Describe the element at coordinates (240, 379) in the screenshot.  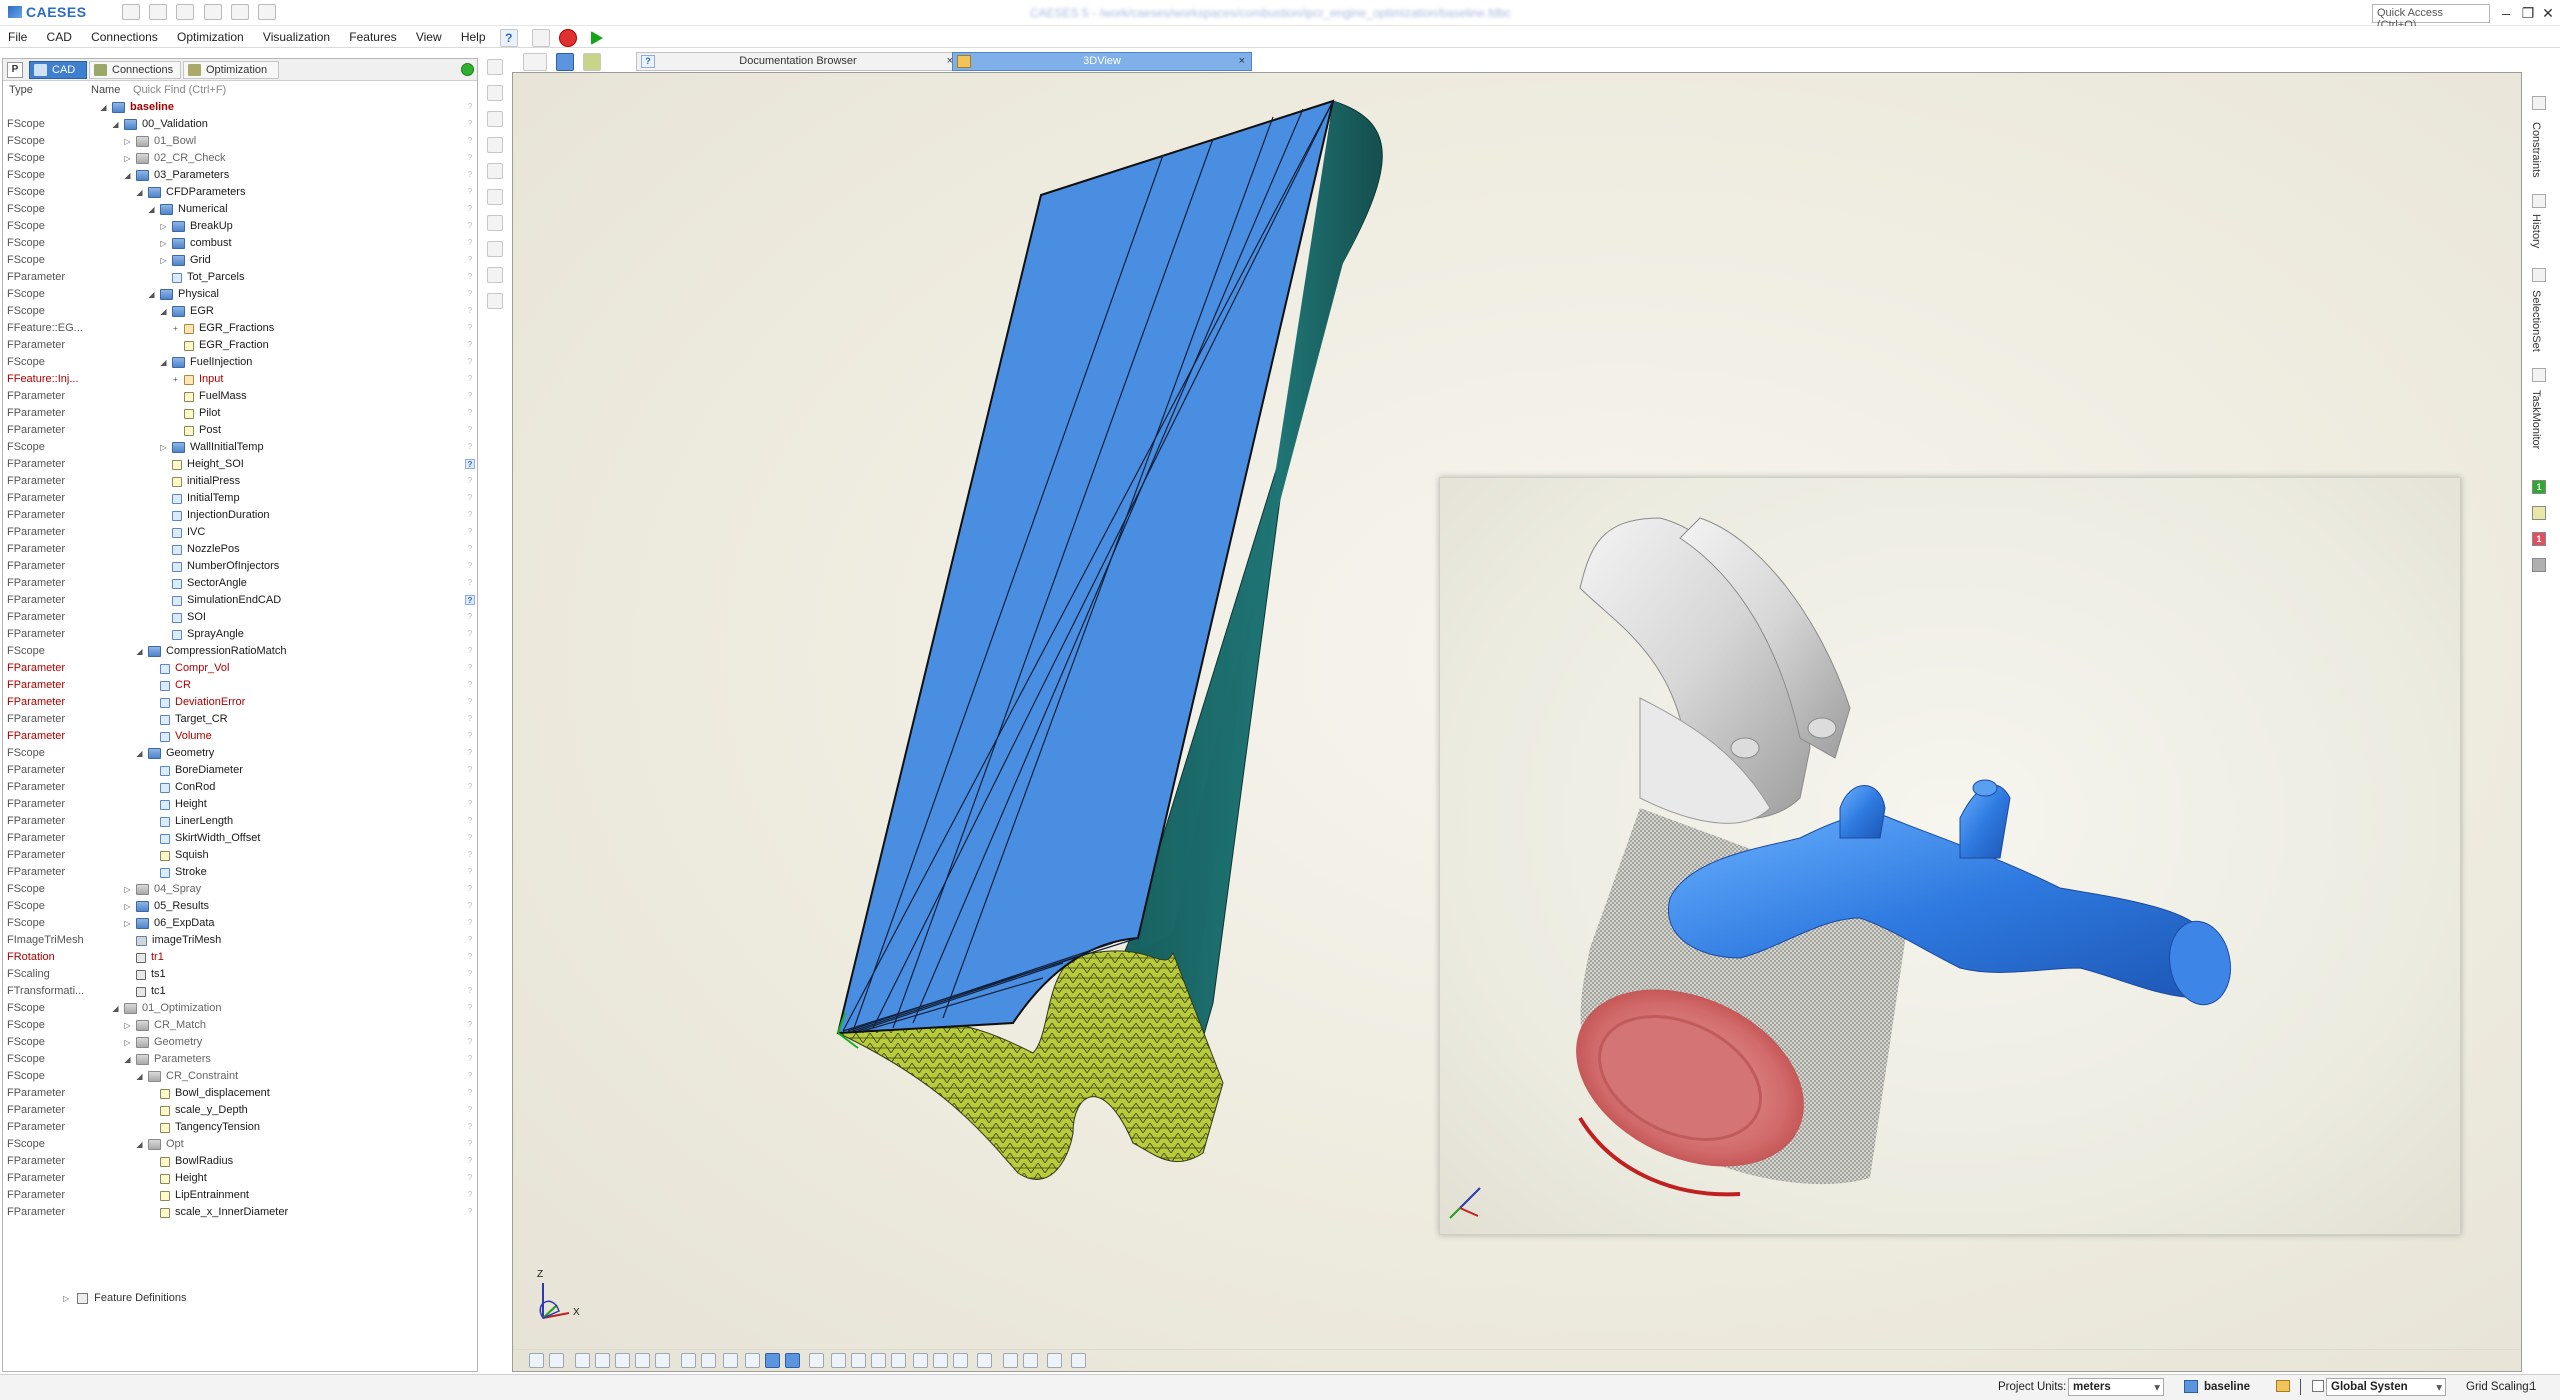
I see `tree-row: FFeature::Inj... + Input?` at that location.